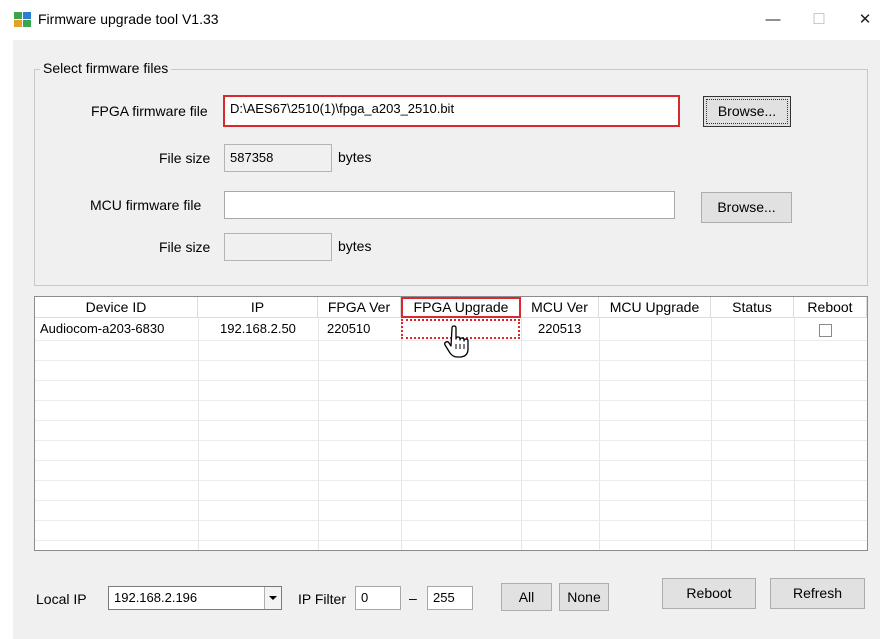 This screenshot has height=639, width=880. What do you see at coordinates (355, 246) in the screenshot?
I see `mcu-file-size-unit: bytes` at bounding box center [355, 246].